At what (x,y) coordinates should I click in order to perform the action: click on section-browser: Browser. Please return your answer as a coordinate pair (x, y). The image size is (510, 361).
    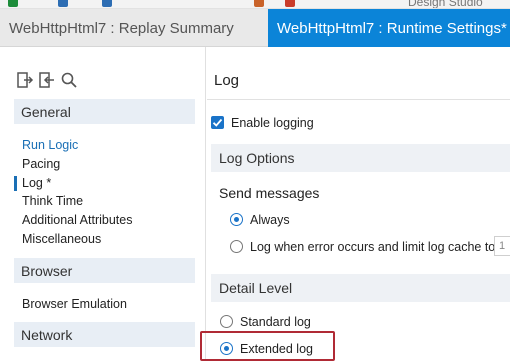
    Looking at the image, I should click on (104, 270).